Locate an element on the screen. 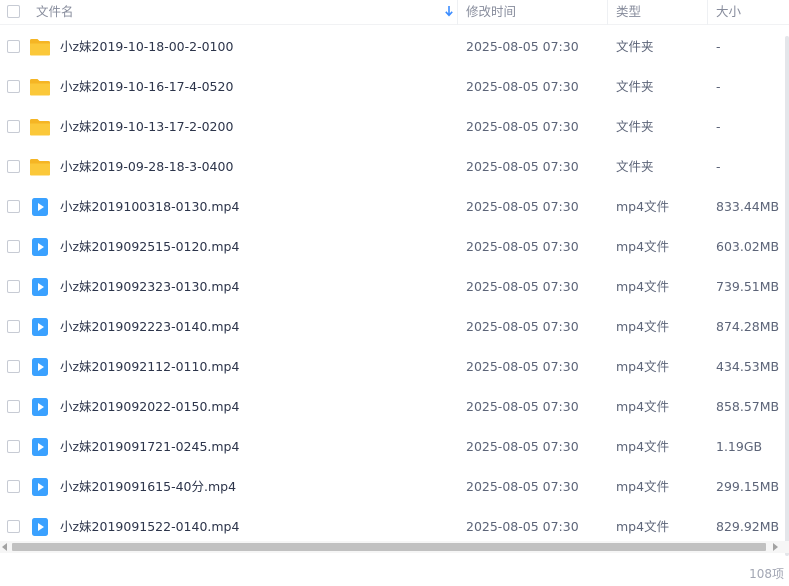  file-size: 858.57MB is located at coordinates (748, 406).